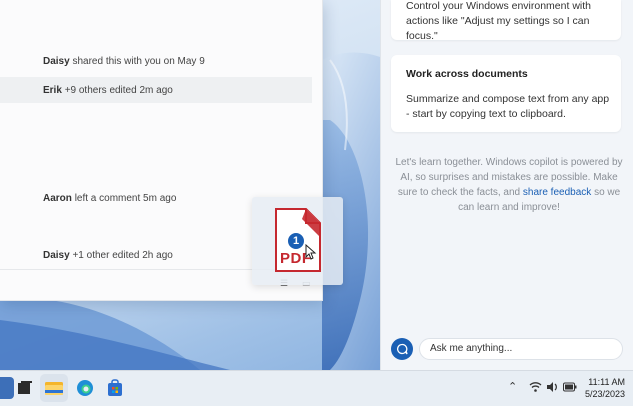 The height and width of the screenshot is (406, 633). Describe the element at coordinates (122, 255) in the screenshot. I see `activity-text: +1 other edited 2h ago` at that location.